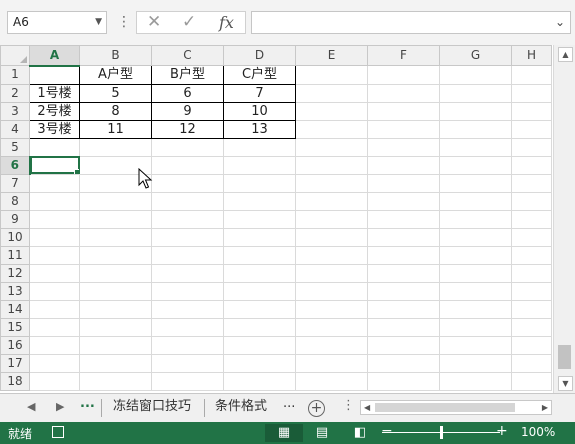  Describe the element at coordinates (187, 55) in the screenshot. I see `column-header: C` at that location.